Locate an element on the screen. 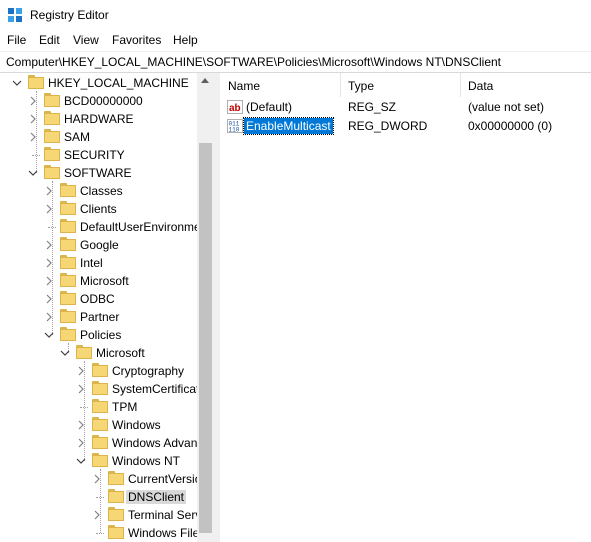 Image resolution: width=591 pixels, height=542 pixels. tree-node-label: Windows Advanc is located at coordinates (158, 443).